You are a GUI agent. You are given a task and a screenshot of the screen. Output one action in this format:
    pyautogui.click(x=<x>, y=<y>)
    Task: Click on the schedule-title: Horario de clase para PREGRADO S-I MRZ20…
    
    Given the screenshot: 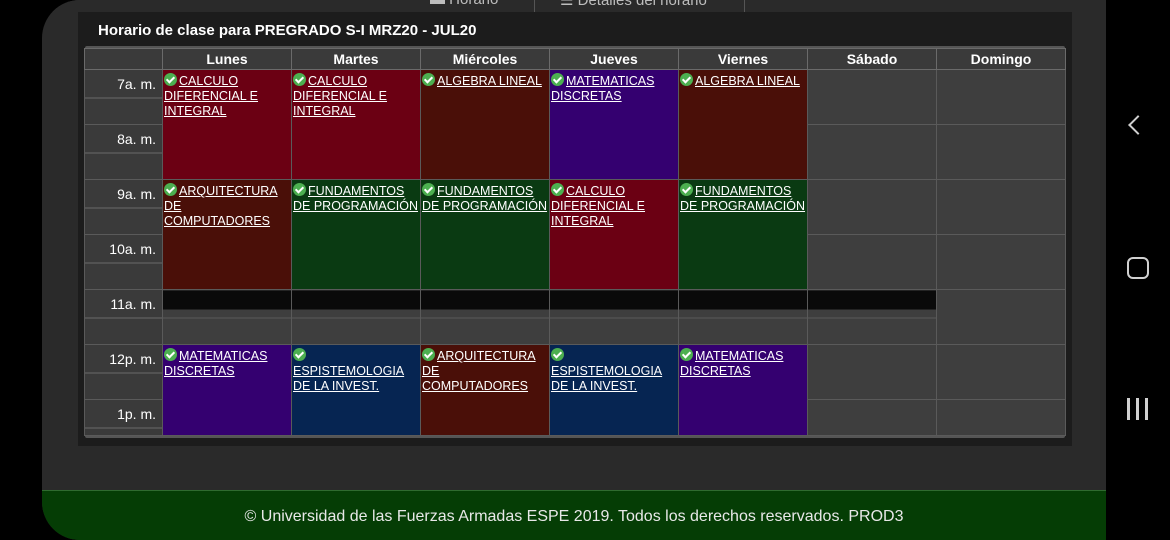 What is the action you would take?
    pyautogui.click(x=287, y=30)
    